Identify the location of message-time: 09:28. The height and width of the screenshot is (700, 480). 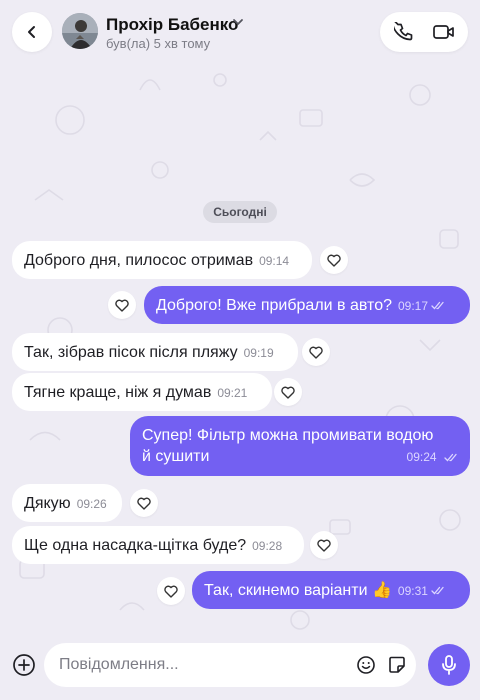
(267, 546).